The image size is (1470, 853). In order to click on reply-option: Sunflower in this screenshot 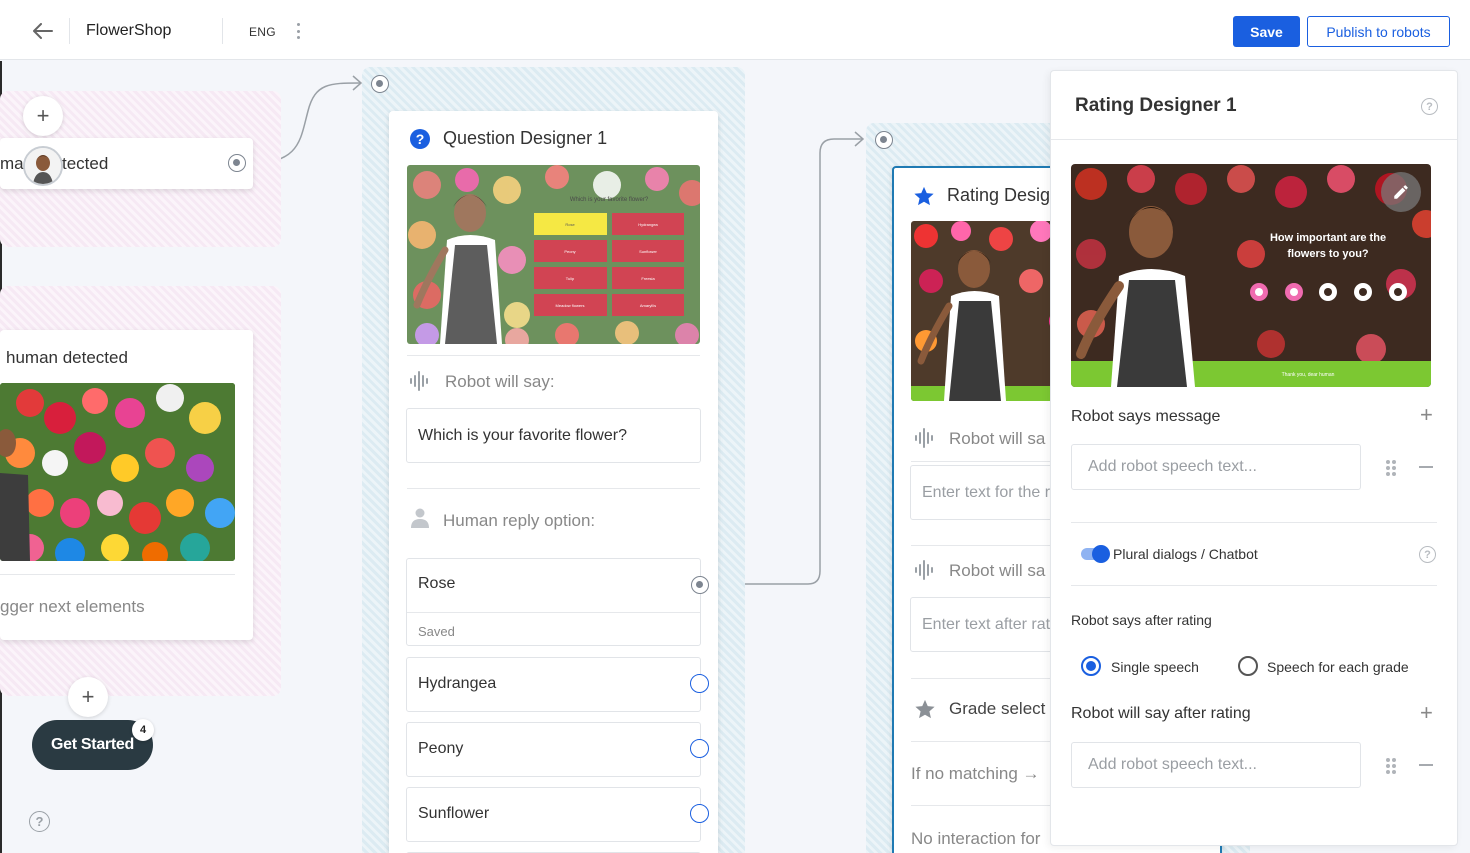, I will do `click(553, 814)`.